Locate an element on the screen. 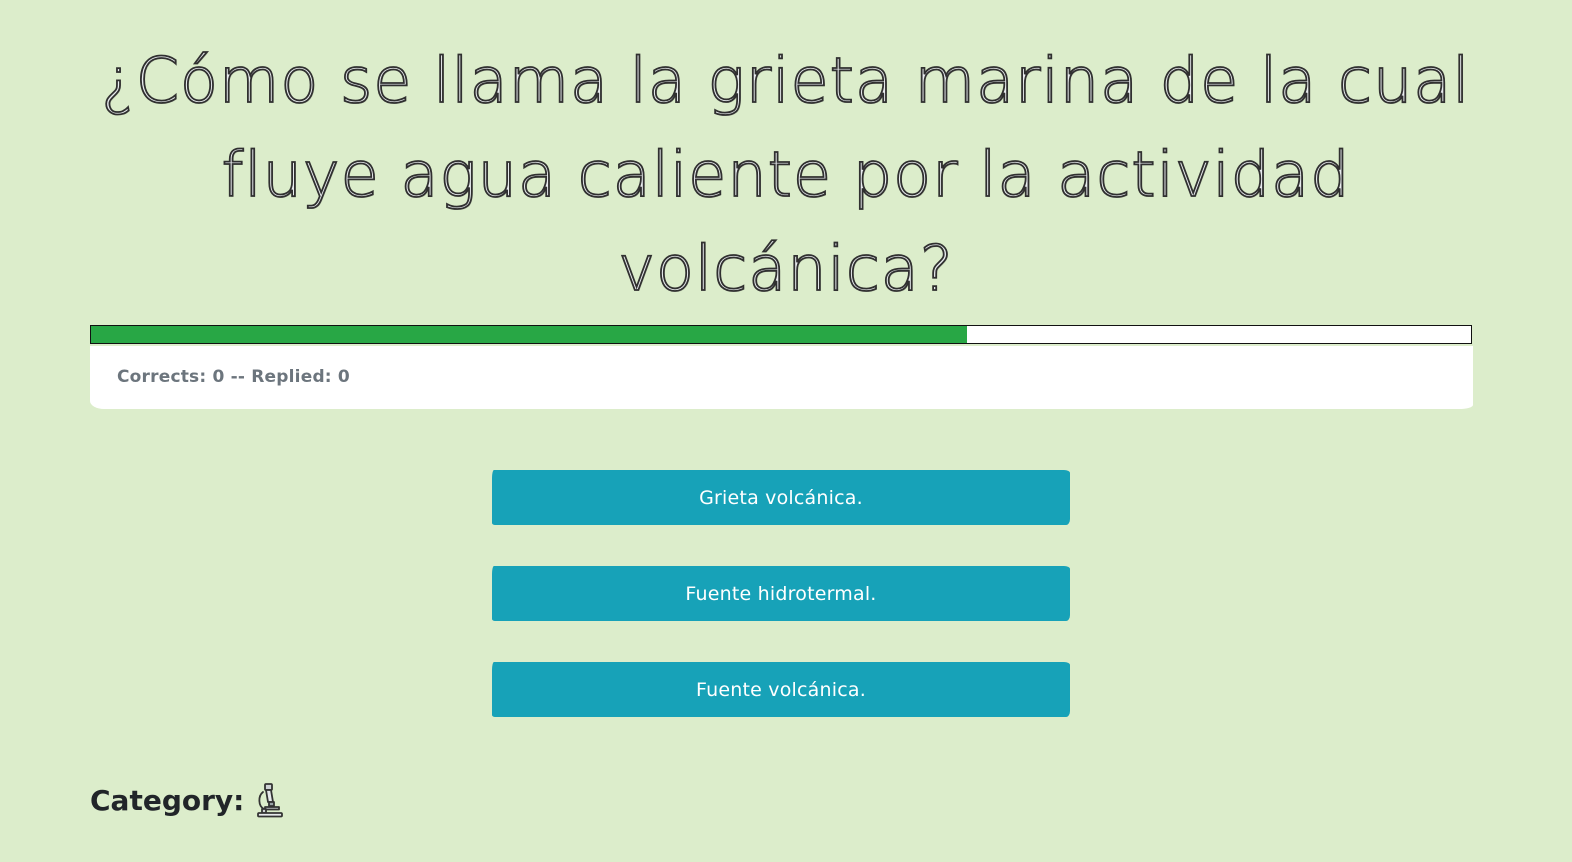  progress-bar is located at coordinates (781, 334).